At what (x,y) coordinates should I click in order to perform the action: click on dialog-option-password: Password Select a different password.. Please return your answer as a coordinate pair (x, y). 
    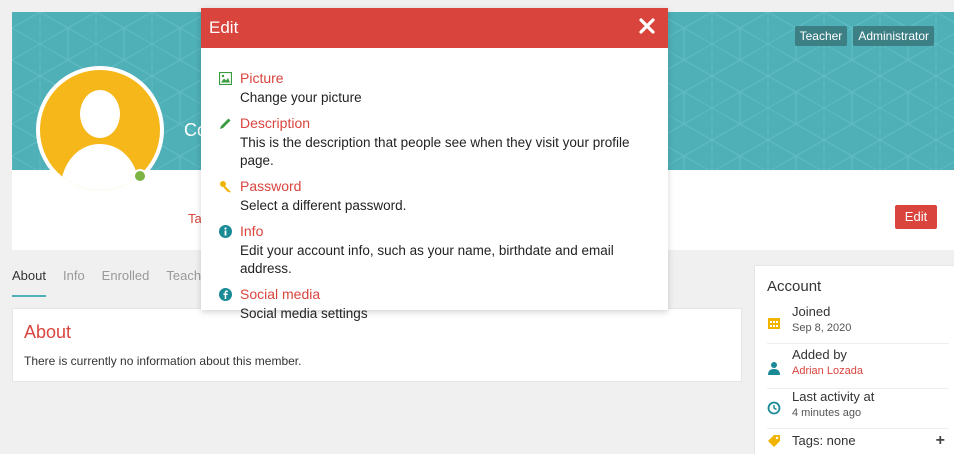
    Looking at the image, I should click on (439, 198).